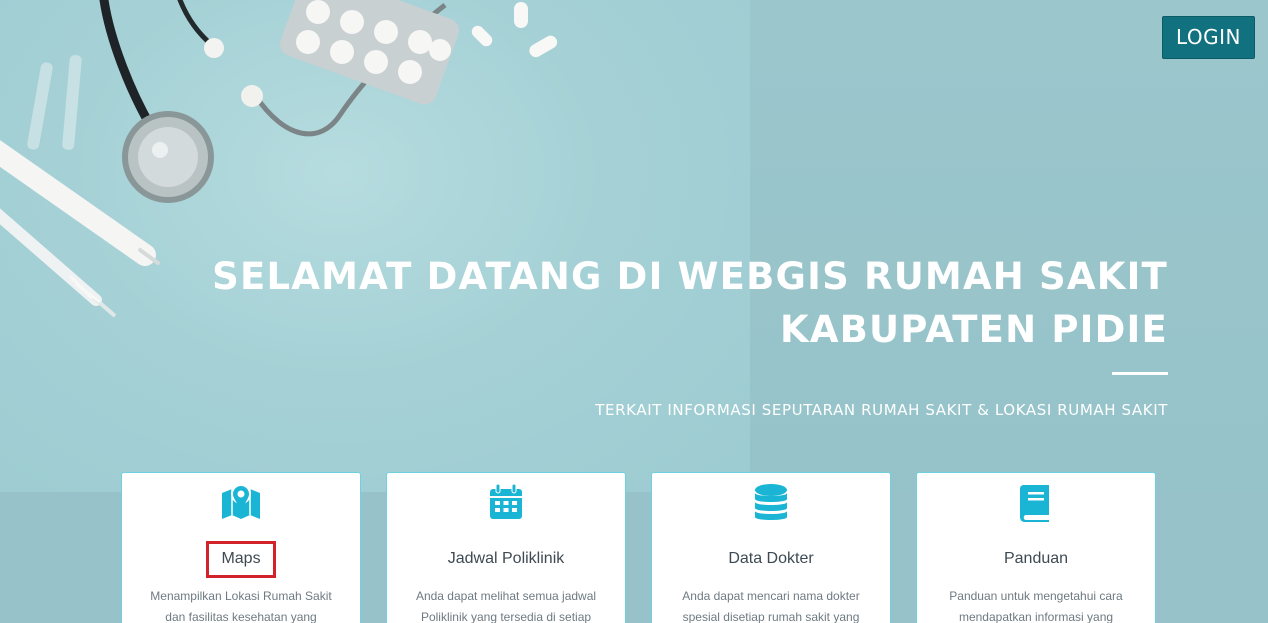 The width and height of the screenshot is (1268, 623). I want to click on card-title-maps: Maps, so click(241, 559).